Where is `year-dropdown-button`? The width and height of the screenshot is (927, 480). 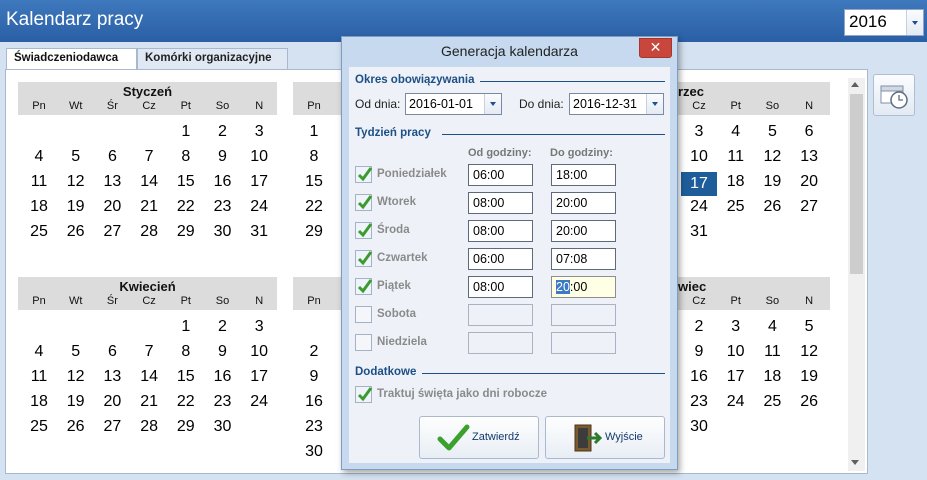
year-dropdown-button is located at coordinates (914, 22).